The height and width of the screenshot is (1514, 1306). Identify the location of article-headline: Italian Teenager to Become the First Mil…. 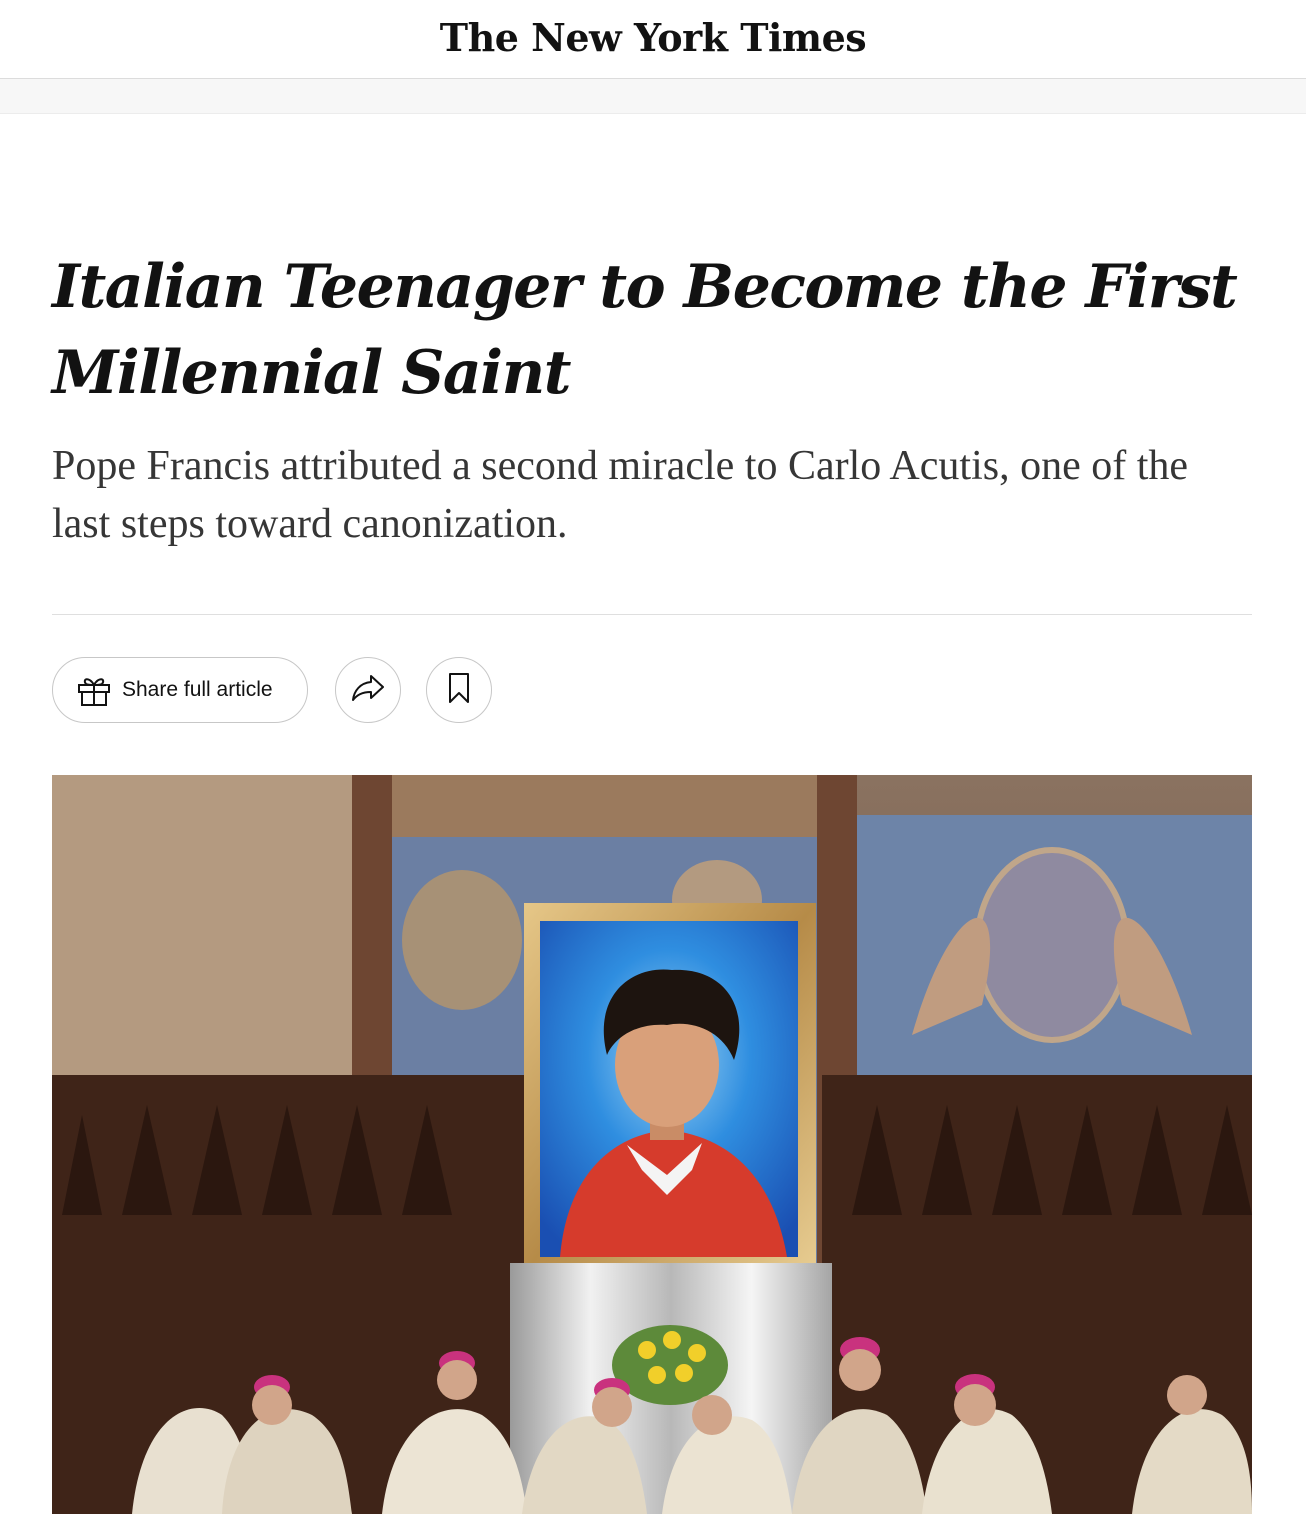
(645, 330).